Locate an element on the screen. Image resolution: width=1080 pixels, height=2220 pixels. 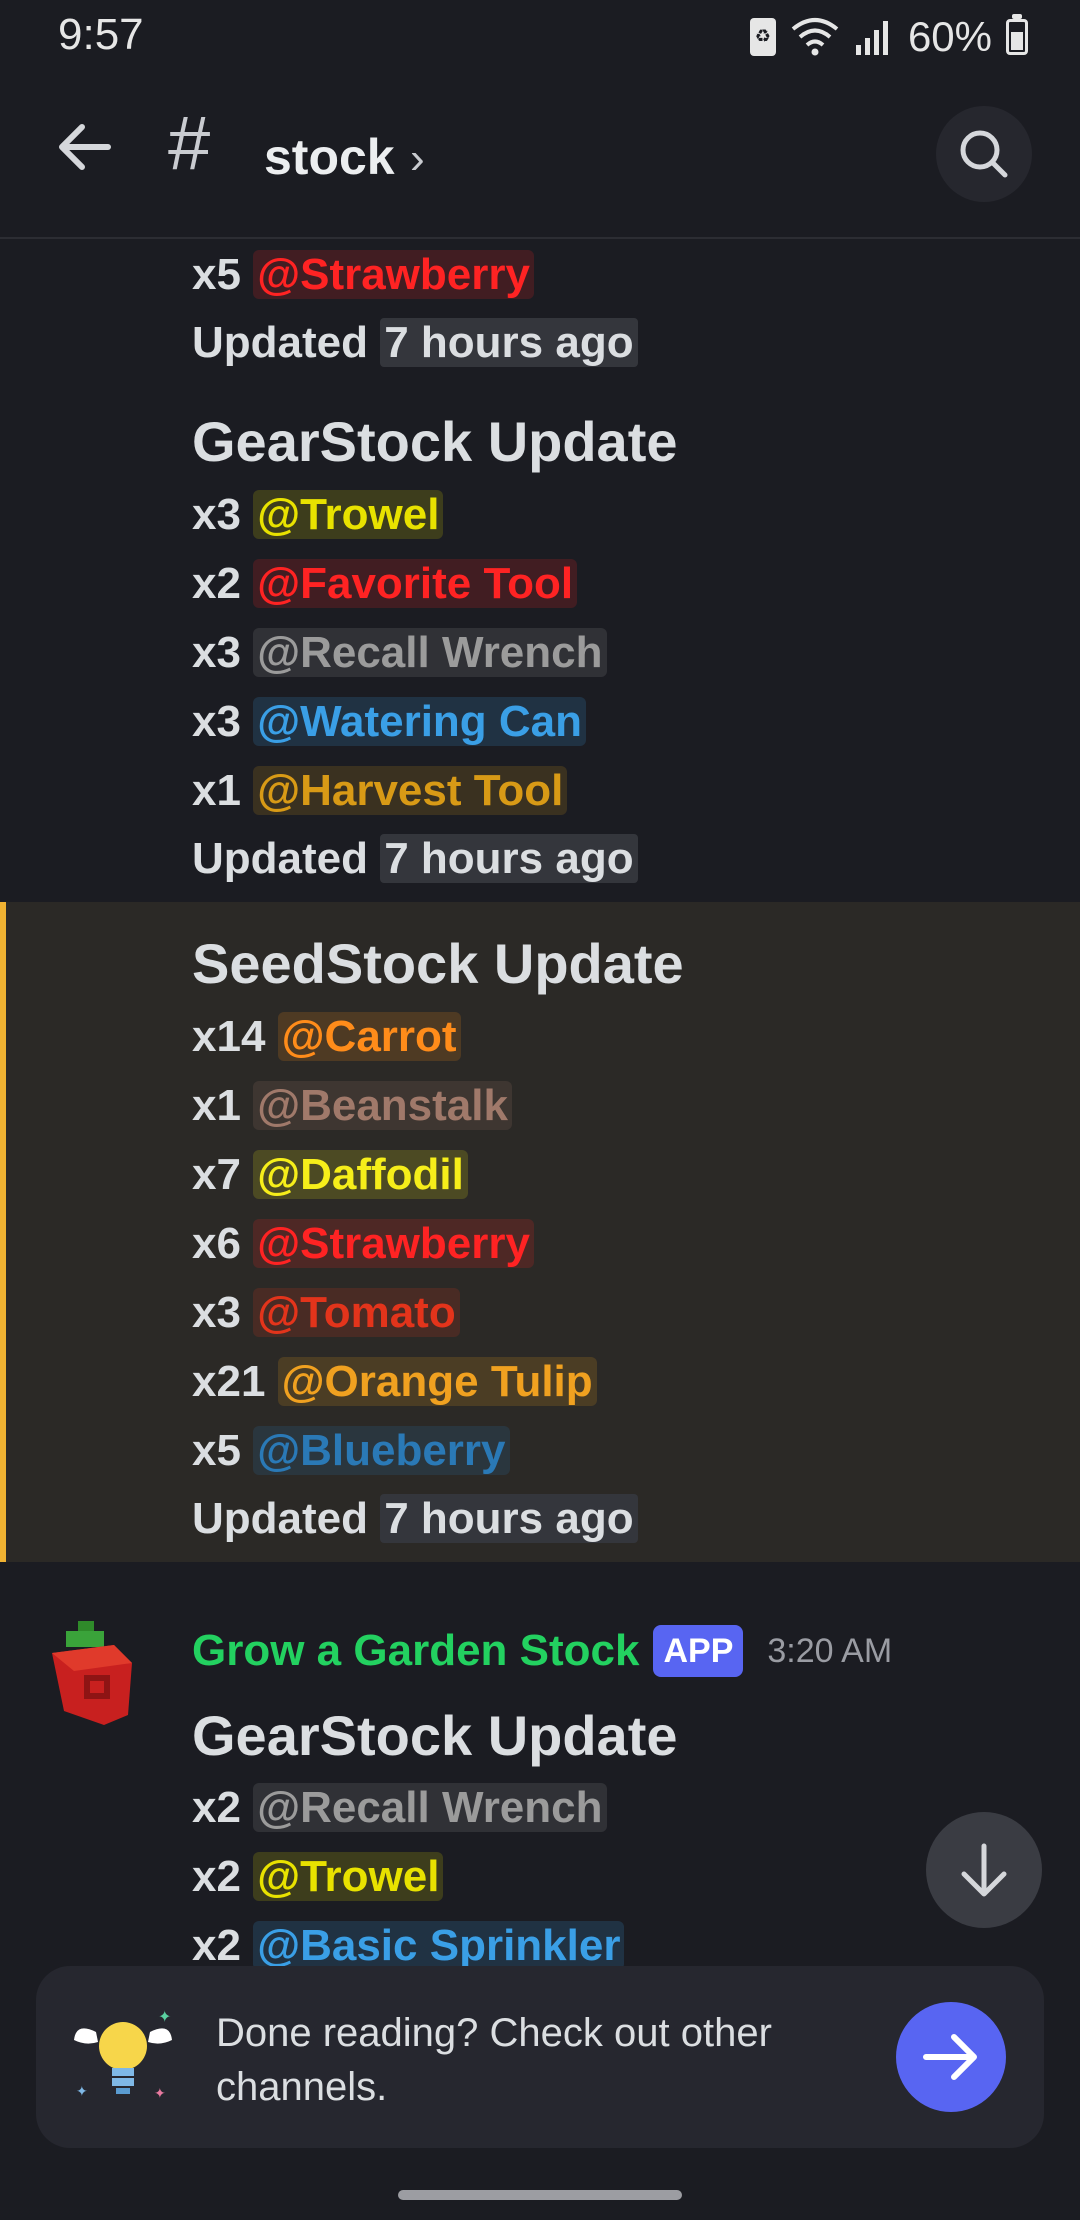
list-item: x3 @Recall Wrench is located at coordinates (399, 653).